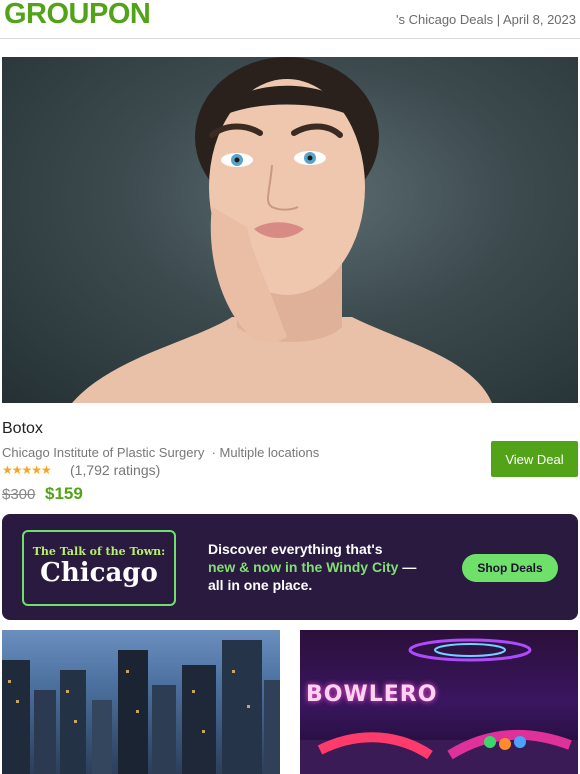 This screenshot has width=580, height=774. What do you see at coordinates (372, 694) in the screenshot?
I see `bowlero-sign: BOWLERO` at bounding box center [372, 694].